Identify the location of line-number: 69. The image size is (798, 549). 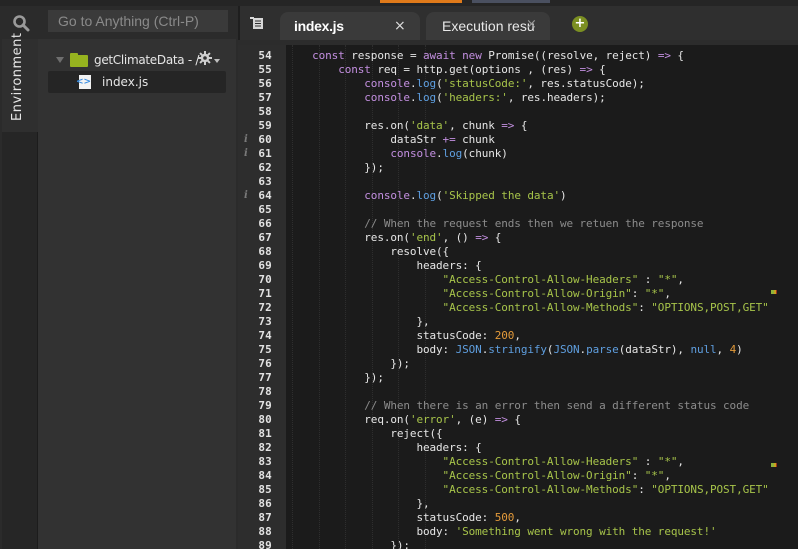
(265, 265).